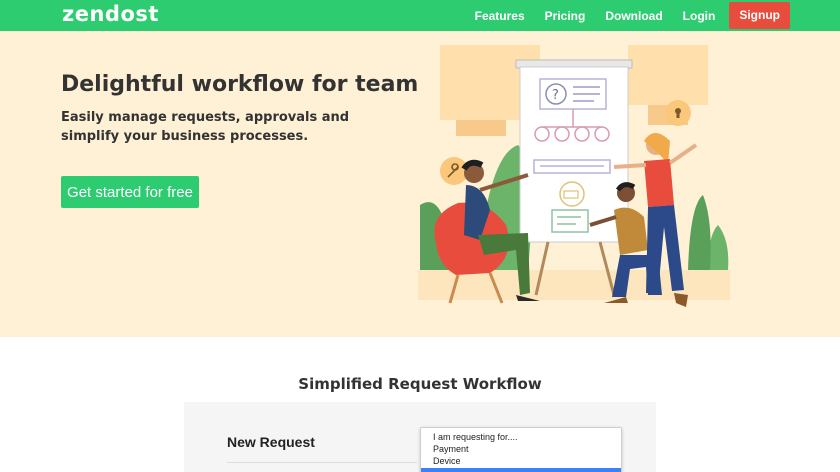  I want to click on dropdown-option-payment: Payment, so click(521, 449).